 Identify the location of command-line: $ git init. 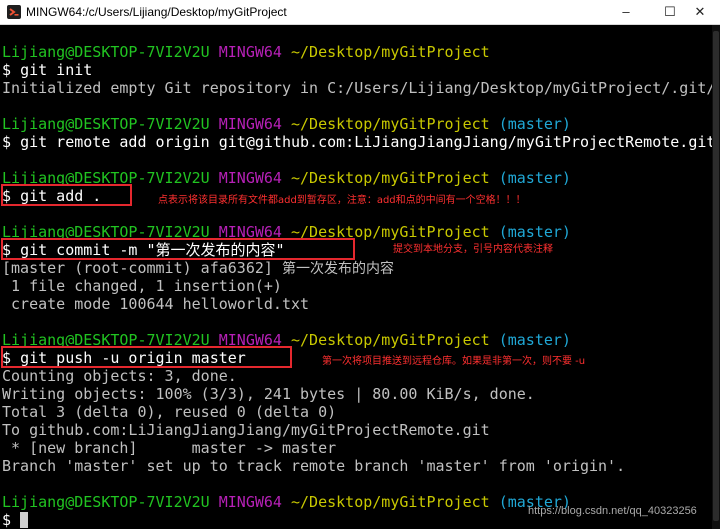
(356, 70).